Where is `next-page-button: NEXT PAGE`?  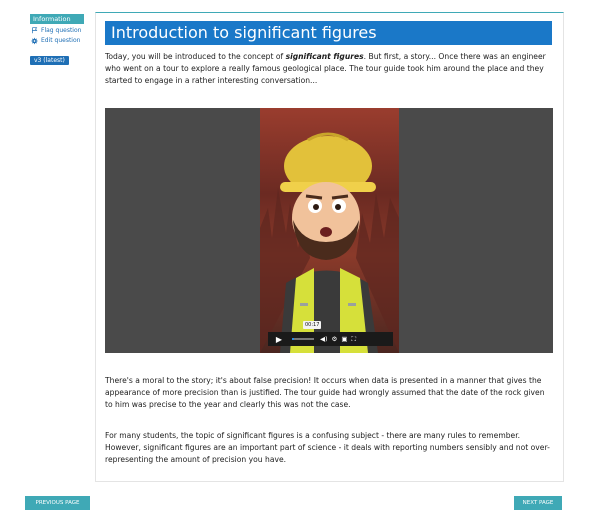 next-page-button: NEXT PAGE is located at coordinates (538, 503).